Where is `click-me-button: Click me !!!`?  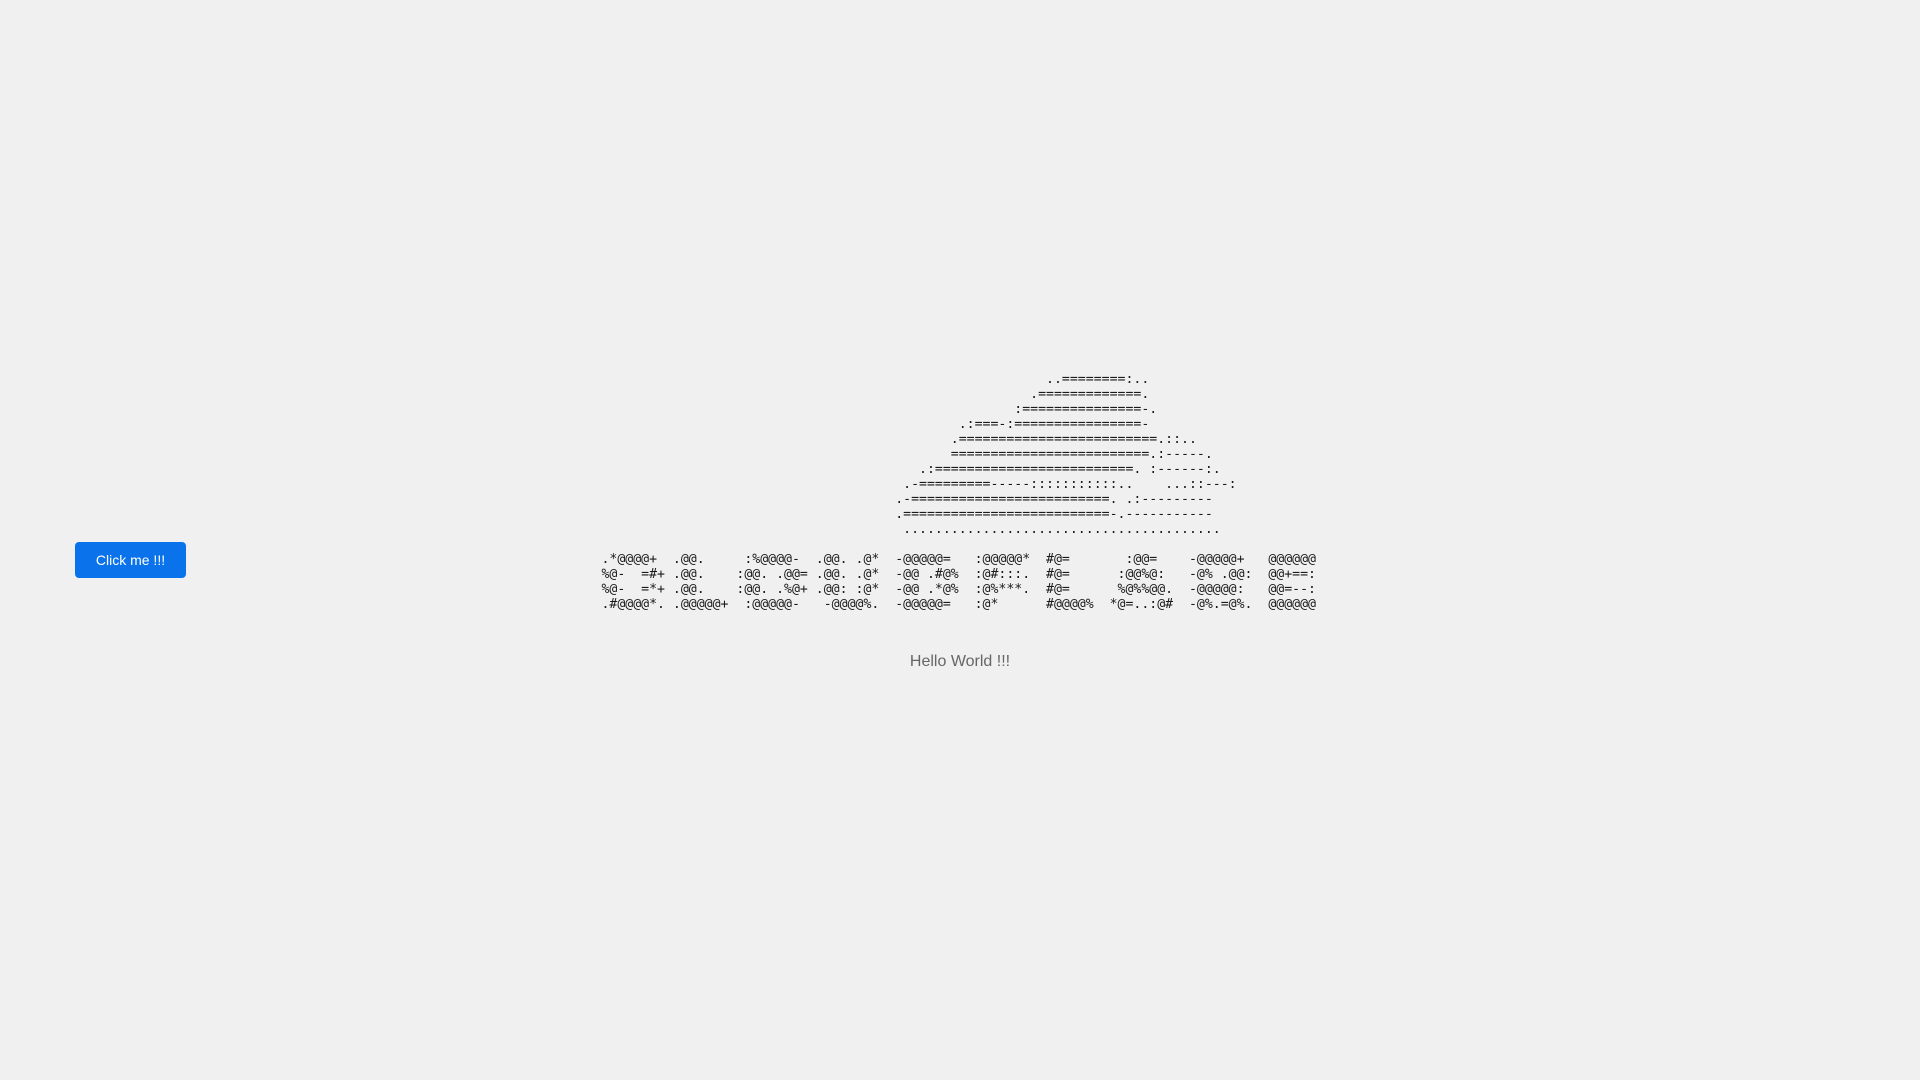 click-me-button: Click me !!! is located at coordinates (130, 560).